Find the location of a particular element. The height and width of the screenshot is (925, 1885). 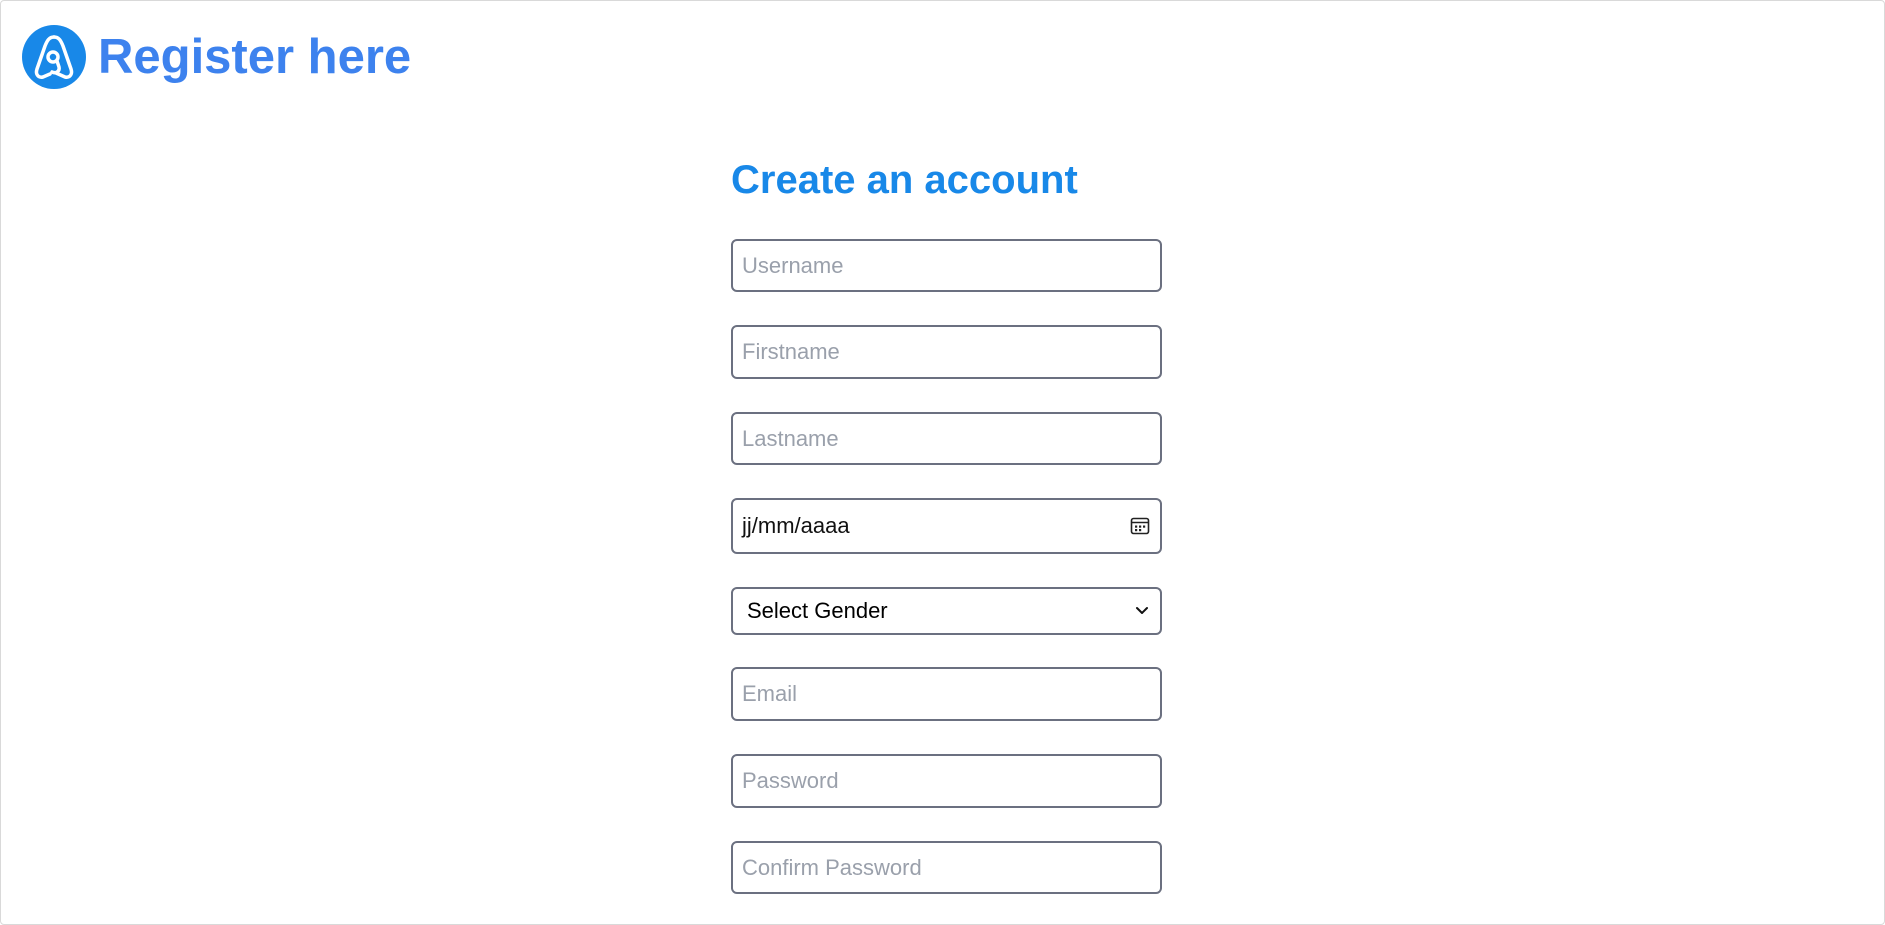

confirm-password-field is located at coordinates (946, 867).